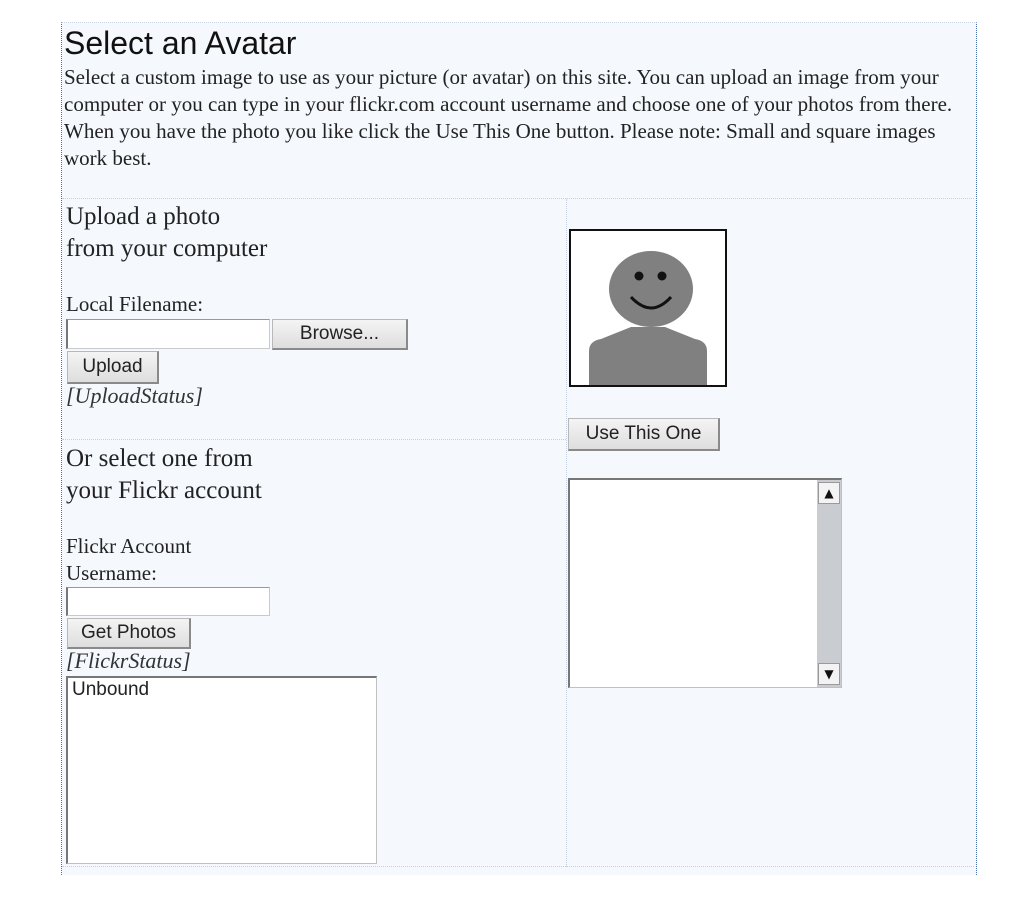 The image size is (1024, 902). Describe the element at coordinates (705, 583) in the screenshot. I see `photo-select-listbox: ▲ ▼` at that location.